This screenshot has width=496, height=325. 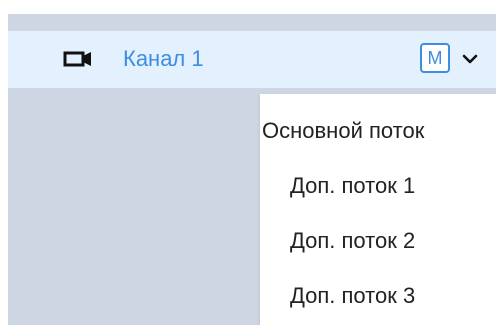 I want to click on menu-item-main-stream: Основной поток, so click(x=378, y=131).